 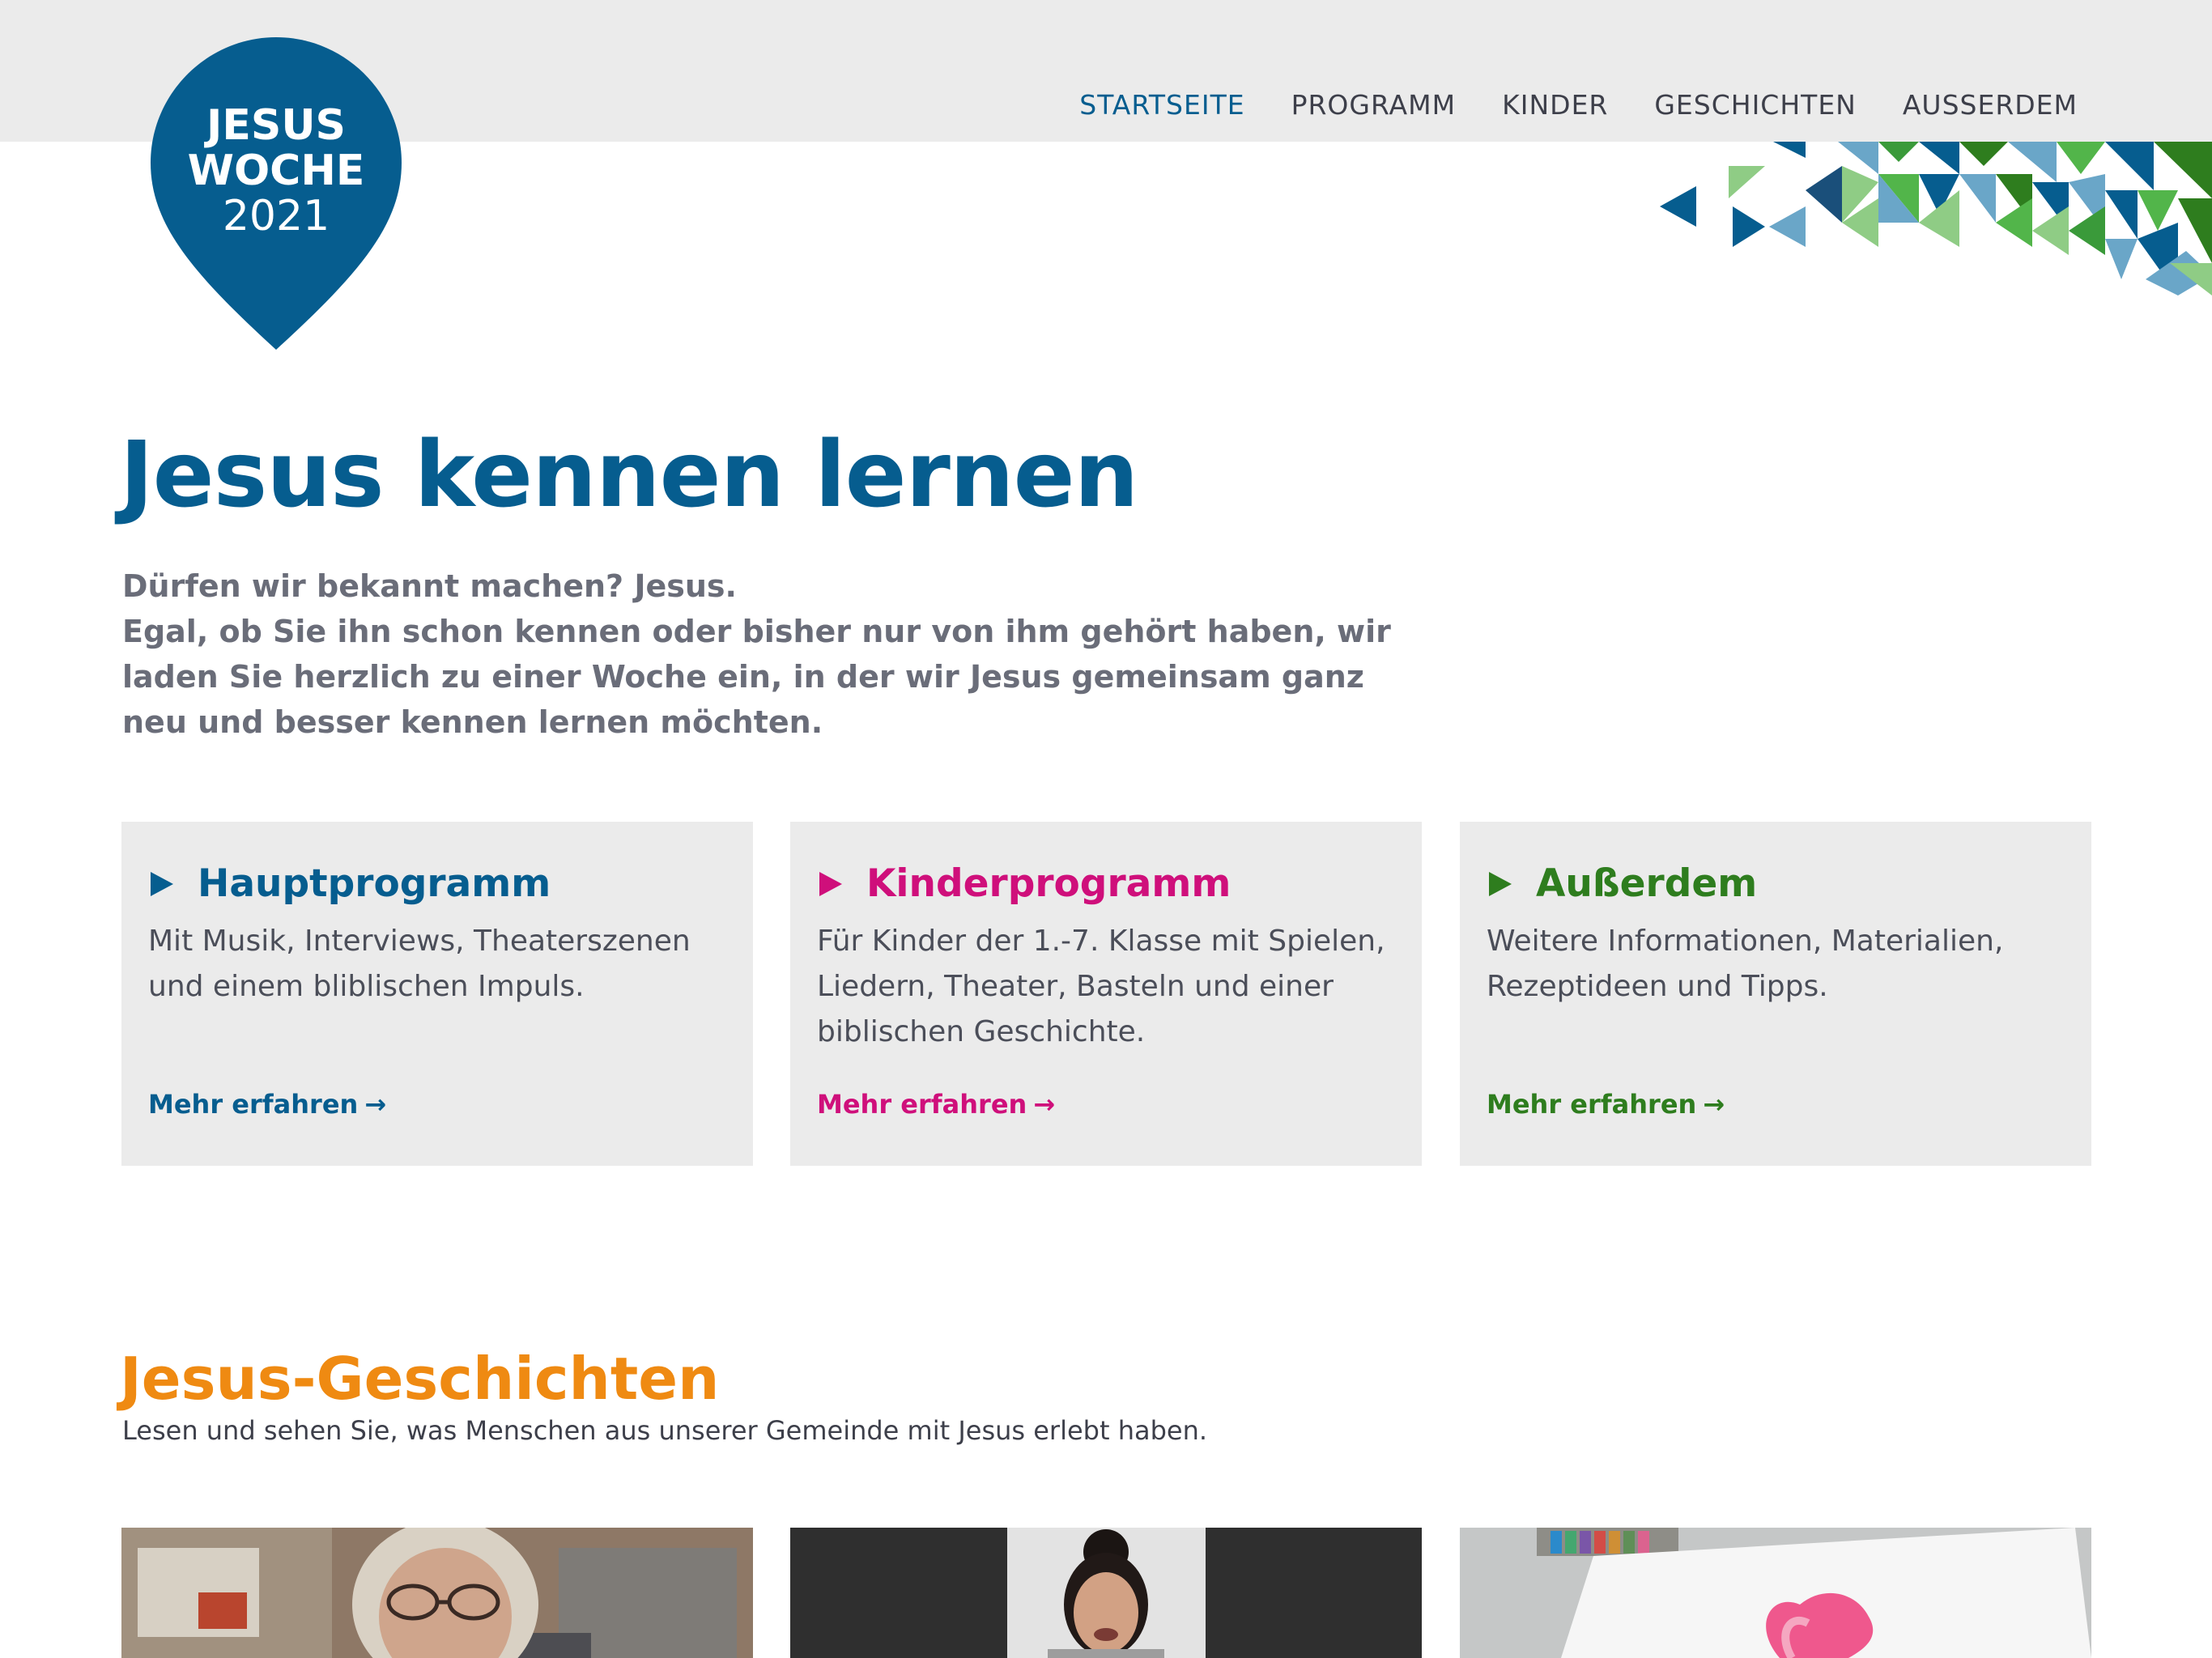 I want to click on hero-intro-line: neu und besser kennen lernen möchten., so click(x=472, y=722).